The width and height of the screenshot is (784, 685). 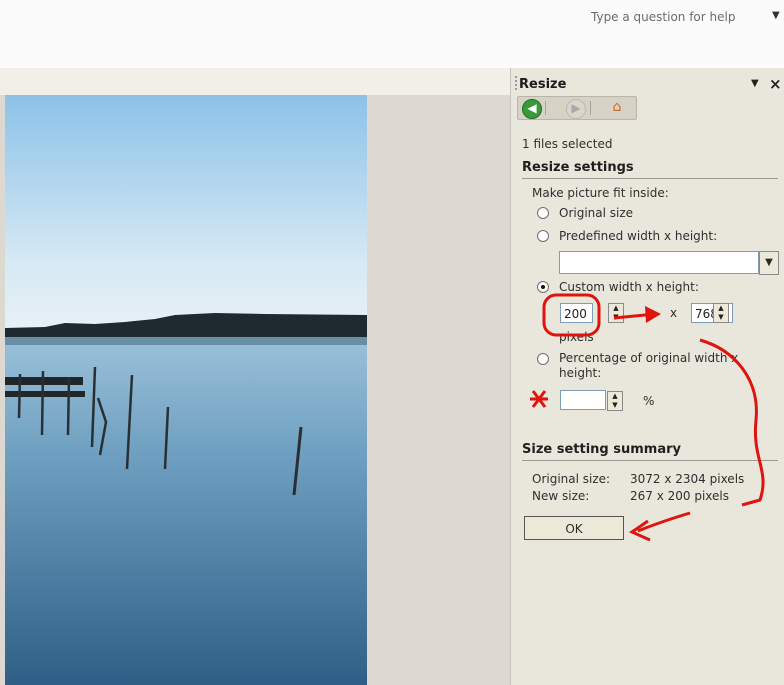 I want to click on percent-symbol: %, so click(x=649, y=401).